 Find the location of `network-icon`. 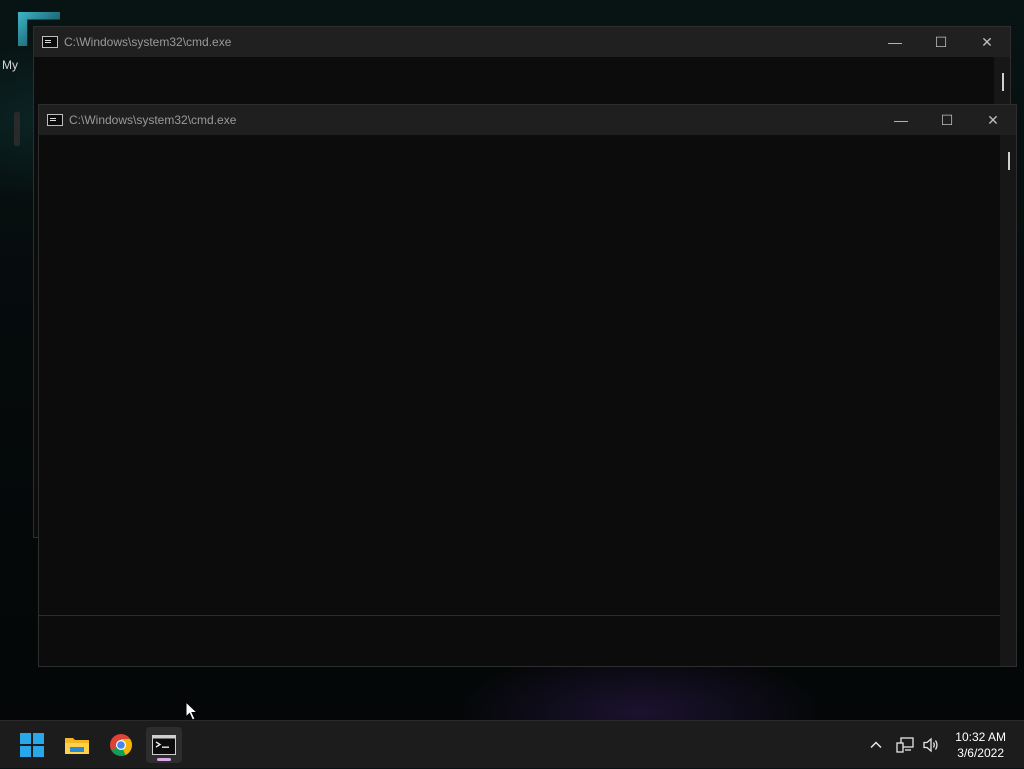

network-icon is located at coordinates (905, 745).